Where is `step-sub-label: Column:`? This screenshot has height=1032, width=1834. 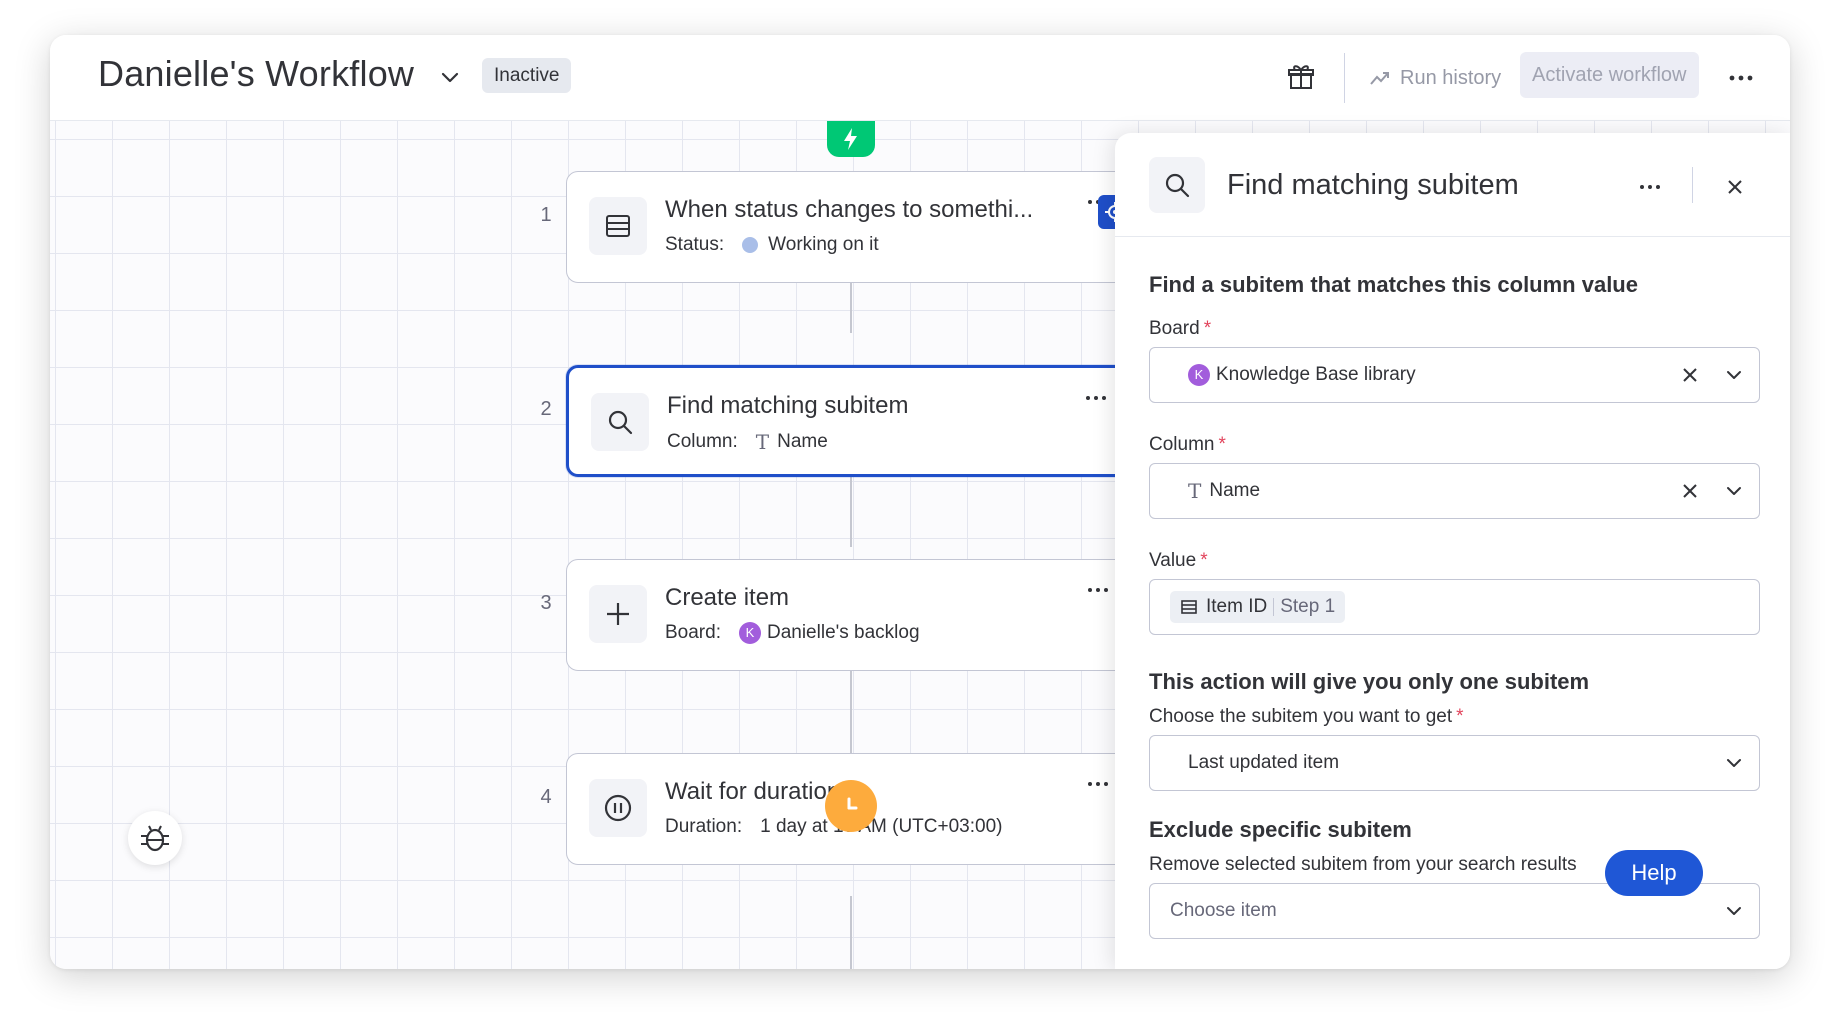
step-sub-label: Column: is located at coordinates (702, 441).